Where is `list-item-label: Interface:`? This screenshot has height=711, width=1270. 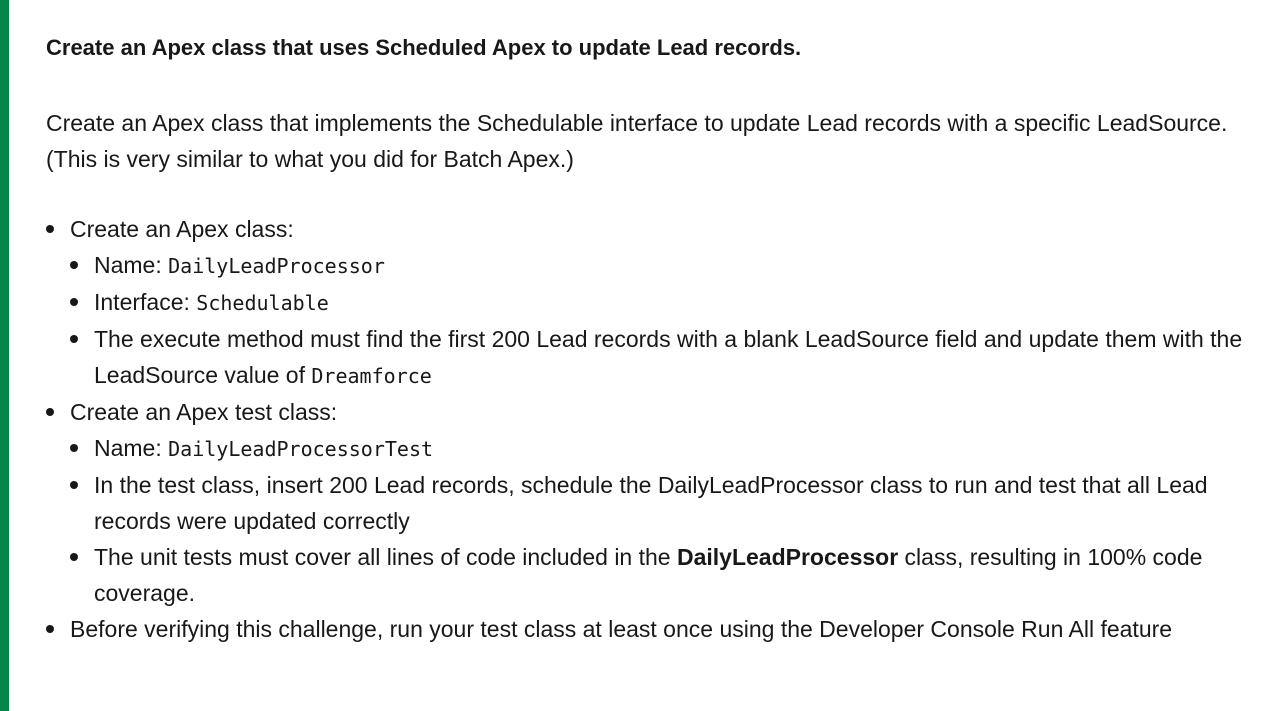 list-item-label: Interface: is located at coordinates (145, 302).